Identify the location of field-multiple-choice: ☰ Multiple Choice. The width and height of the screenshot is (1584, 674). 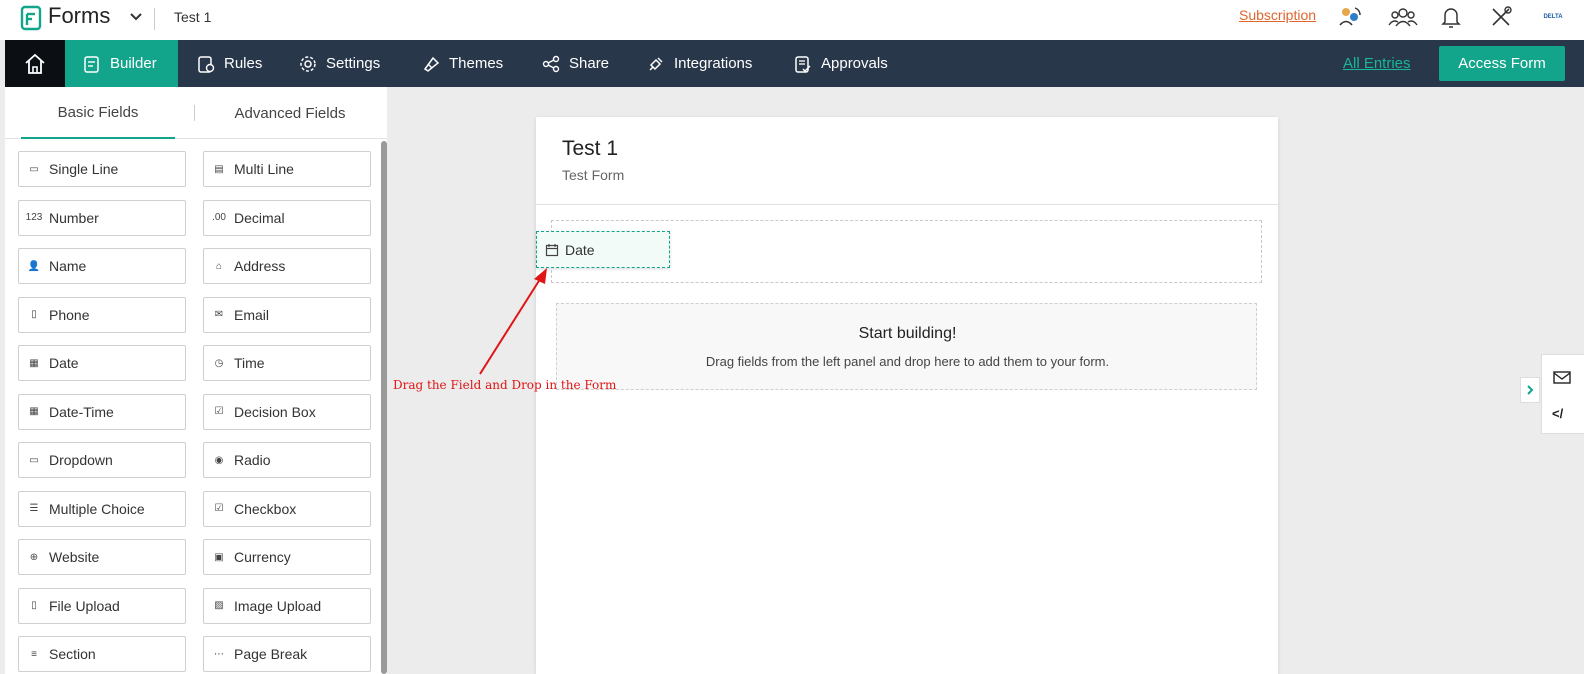
(102, 508).